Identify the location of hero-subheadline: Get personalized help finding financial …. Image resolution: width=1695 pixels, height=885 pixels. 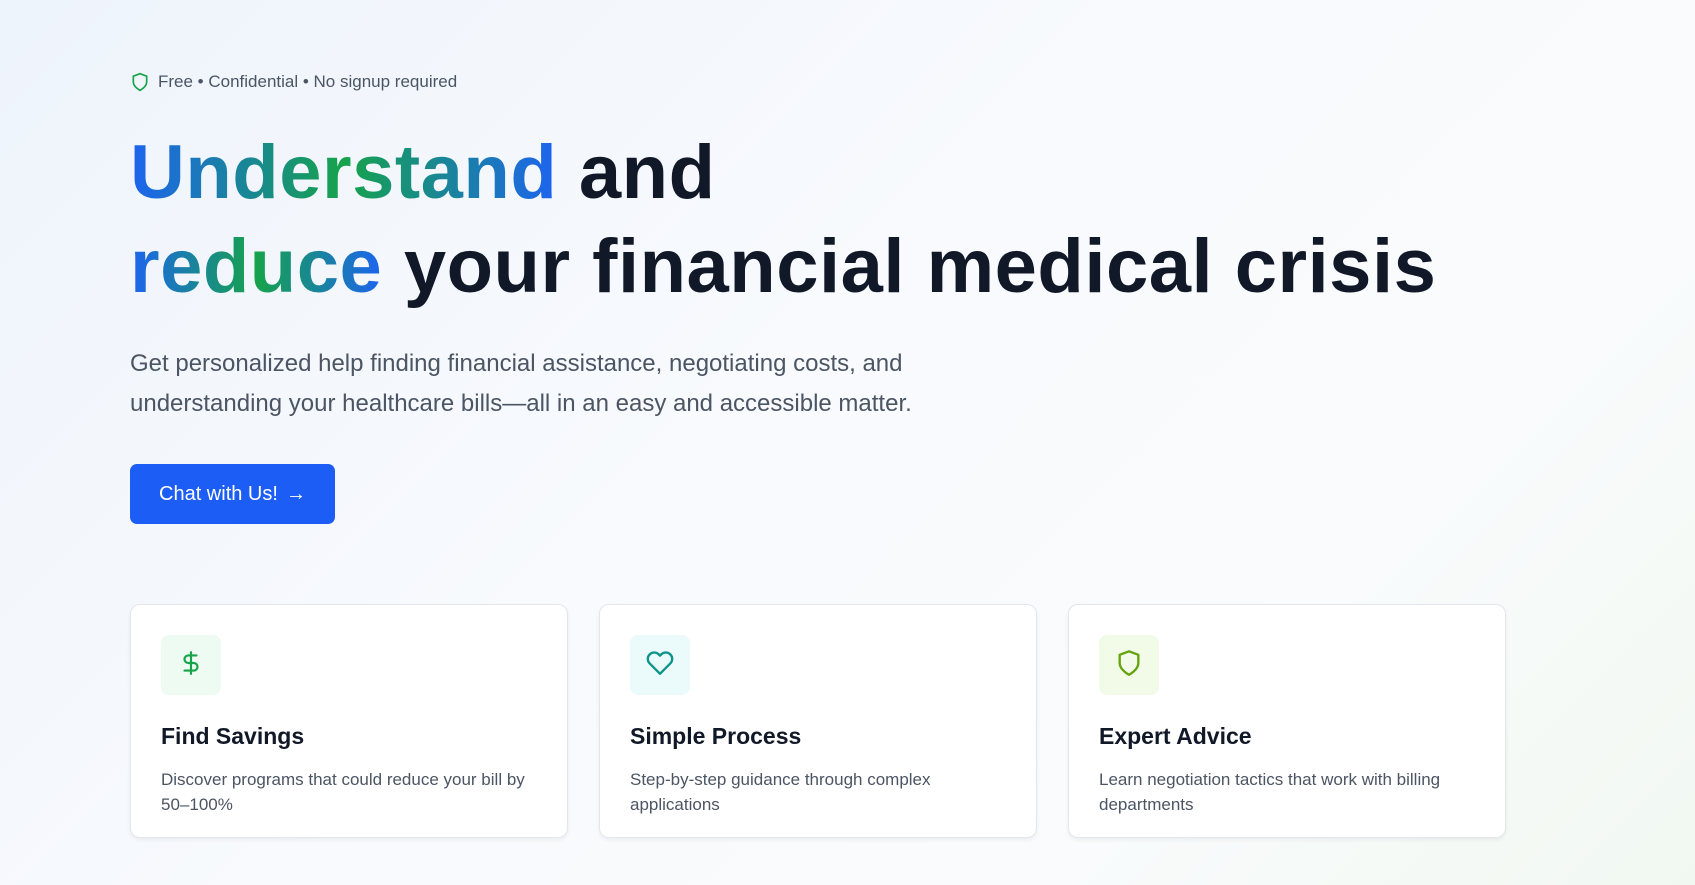
(521, 383).